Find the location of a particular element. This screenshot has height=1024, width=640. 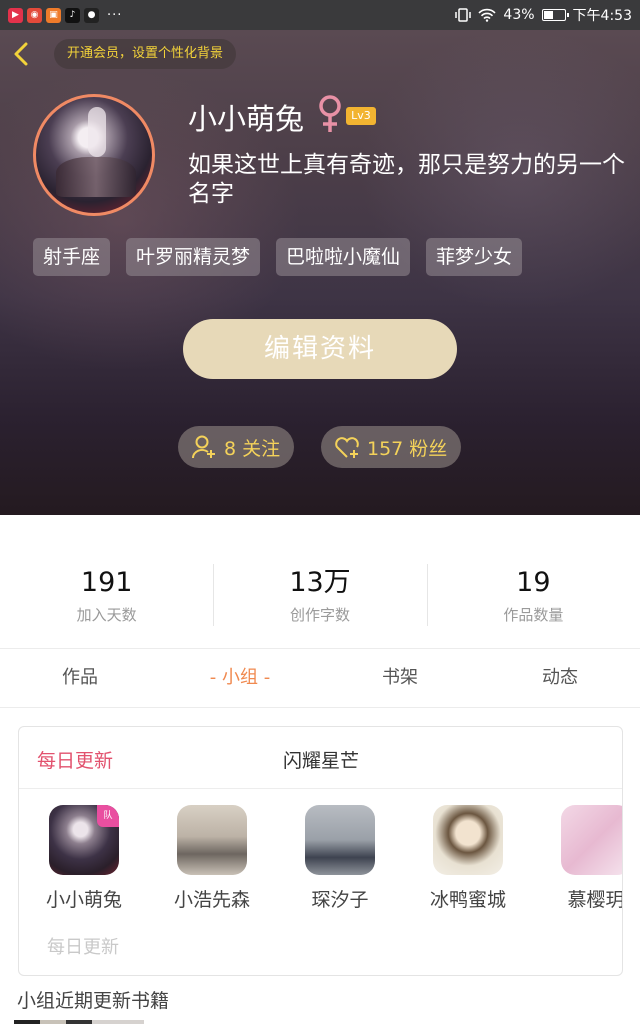

tag-list: 射手座 叶罗丽精灵梦 巴啦啦小魔仙 菲梦少女 is located at coordinates (278, 257).